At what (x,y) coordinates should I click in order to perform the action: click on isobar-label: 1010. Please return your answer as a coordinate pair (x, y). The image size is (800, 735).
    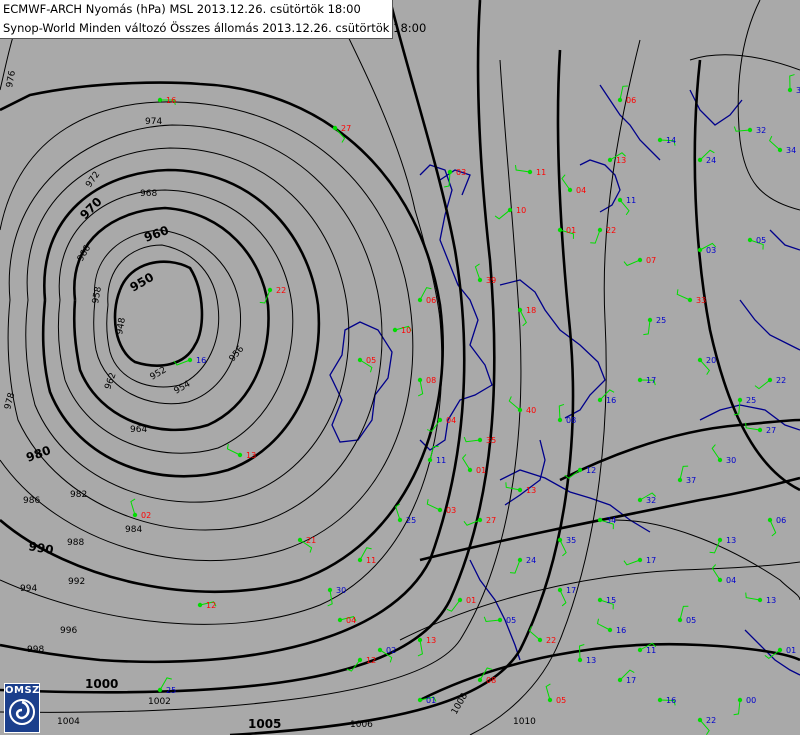
    Looking at the image, I should click on (524, 722).